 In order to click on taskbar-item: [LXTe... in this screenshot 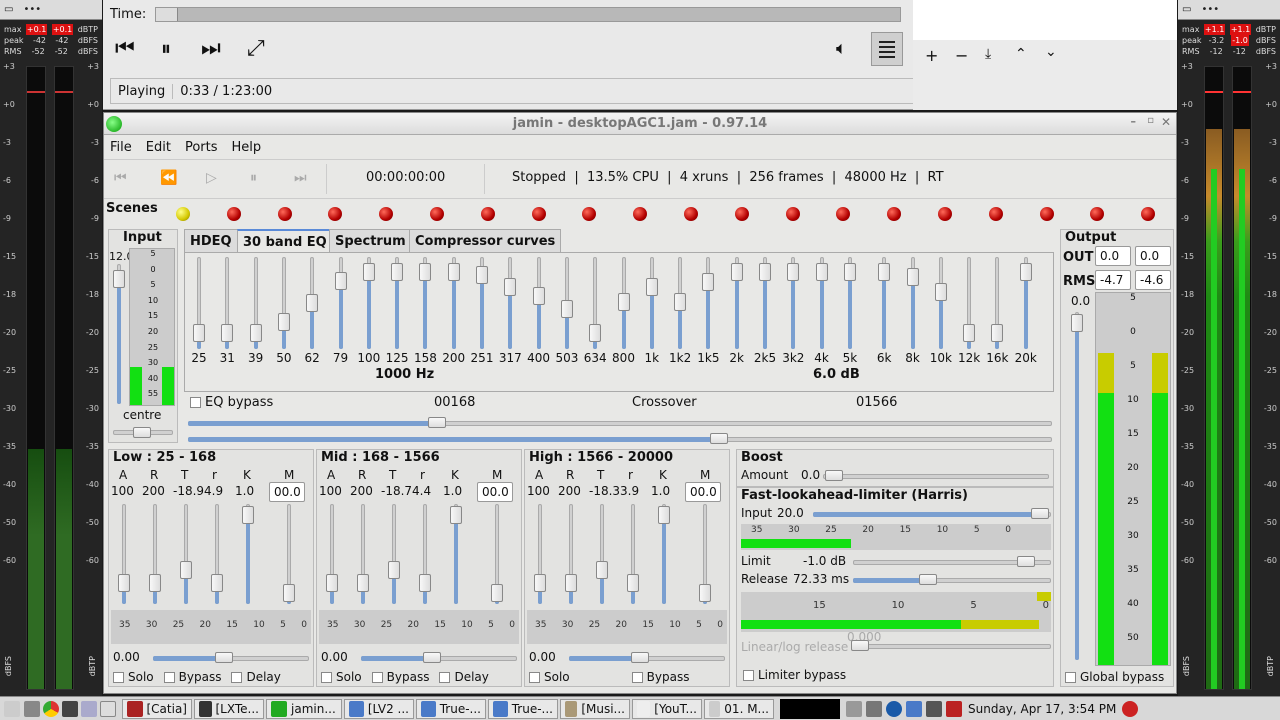, I will do `click(229, 708)`.